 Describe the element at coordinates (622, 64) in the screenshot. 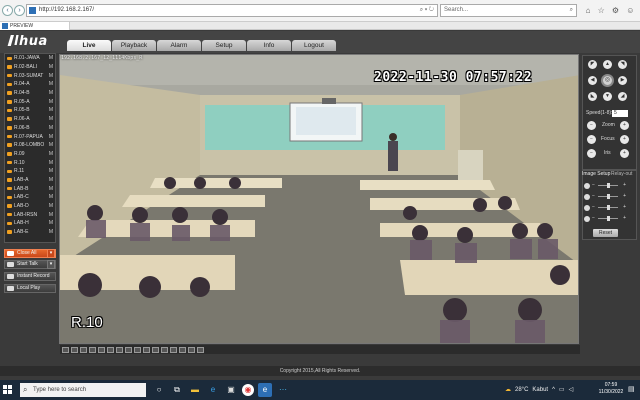

I see `ptz-up-right-icon: ◥` at that location.